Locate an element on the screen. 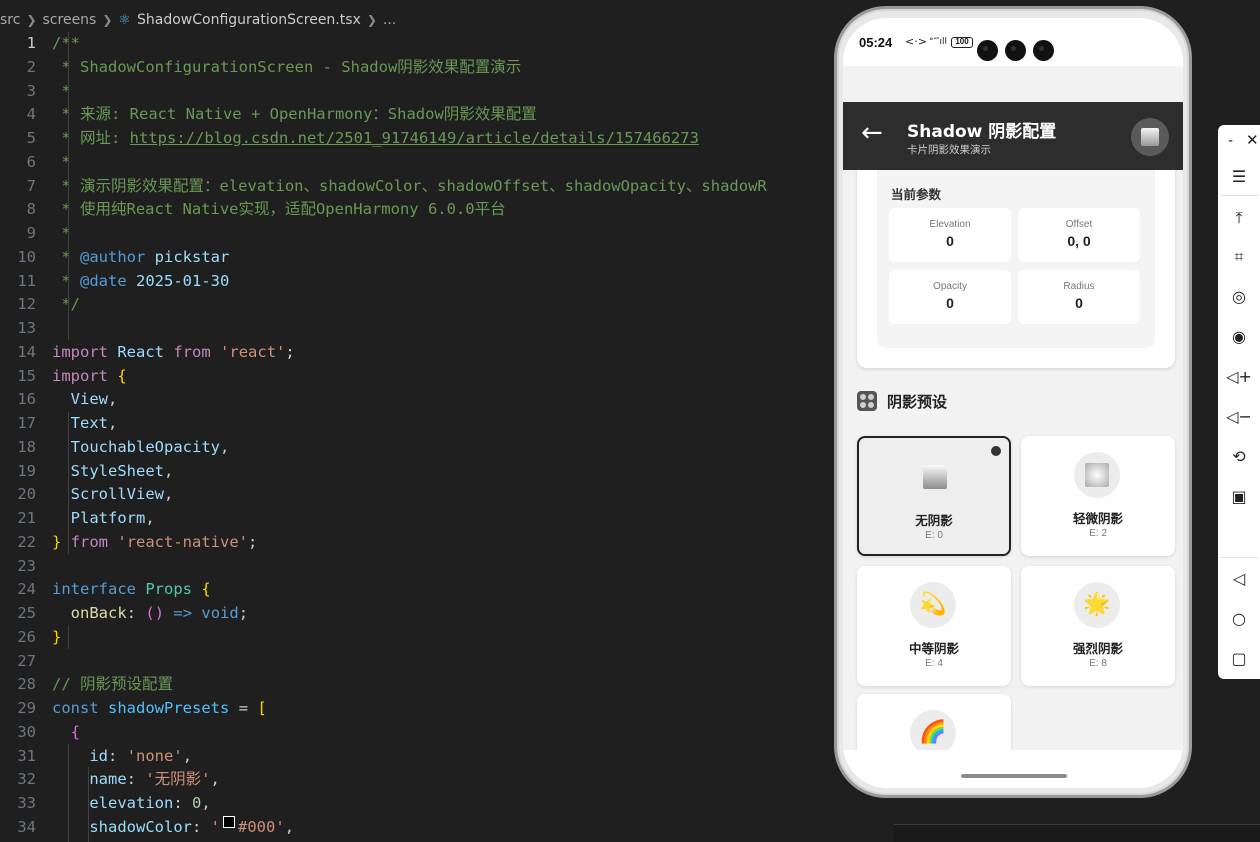  breadcrumb-screens: screens is located at coordinates (70, 20).